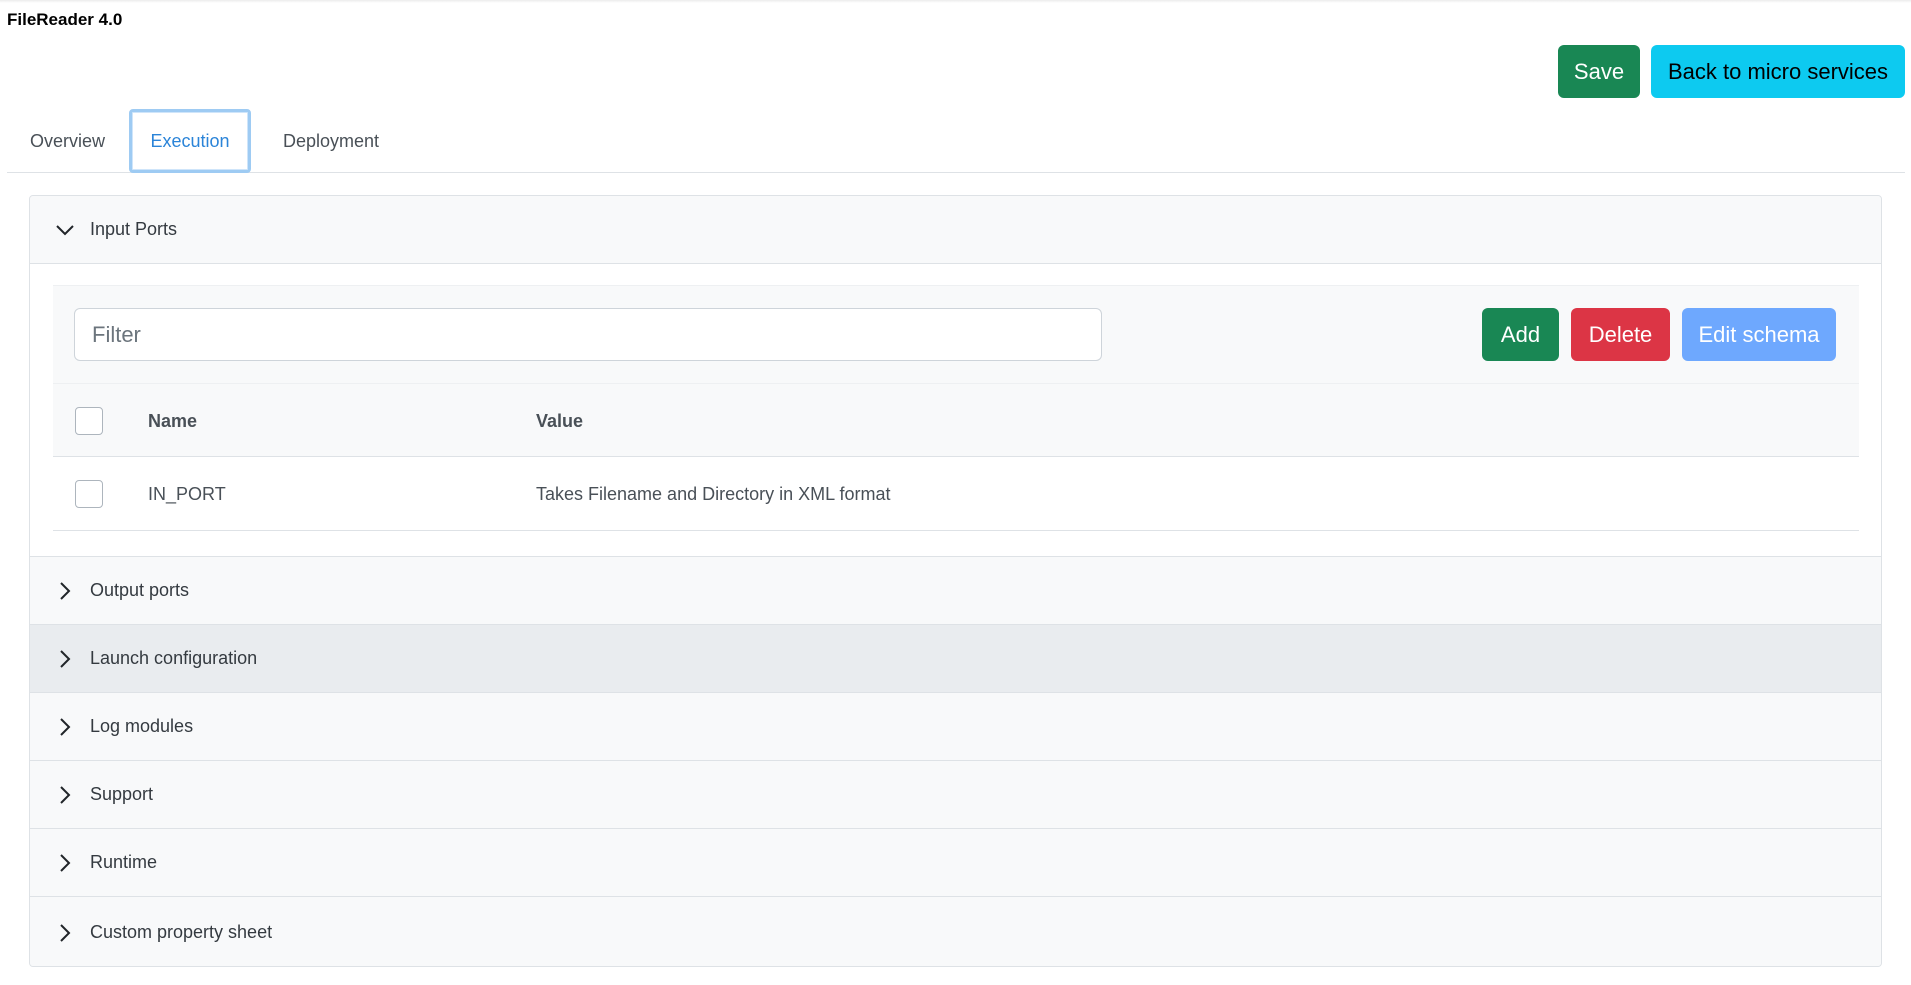  What do you see at coordinates (955, 591) in the screenshot?
I see `accordion-header-output-ports: Output ports` at bounding box center [955, 591].